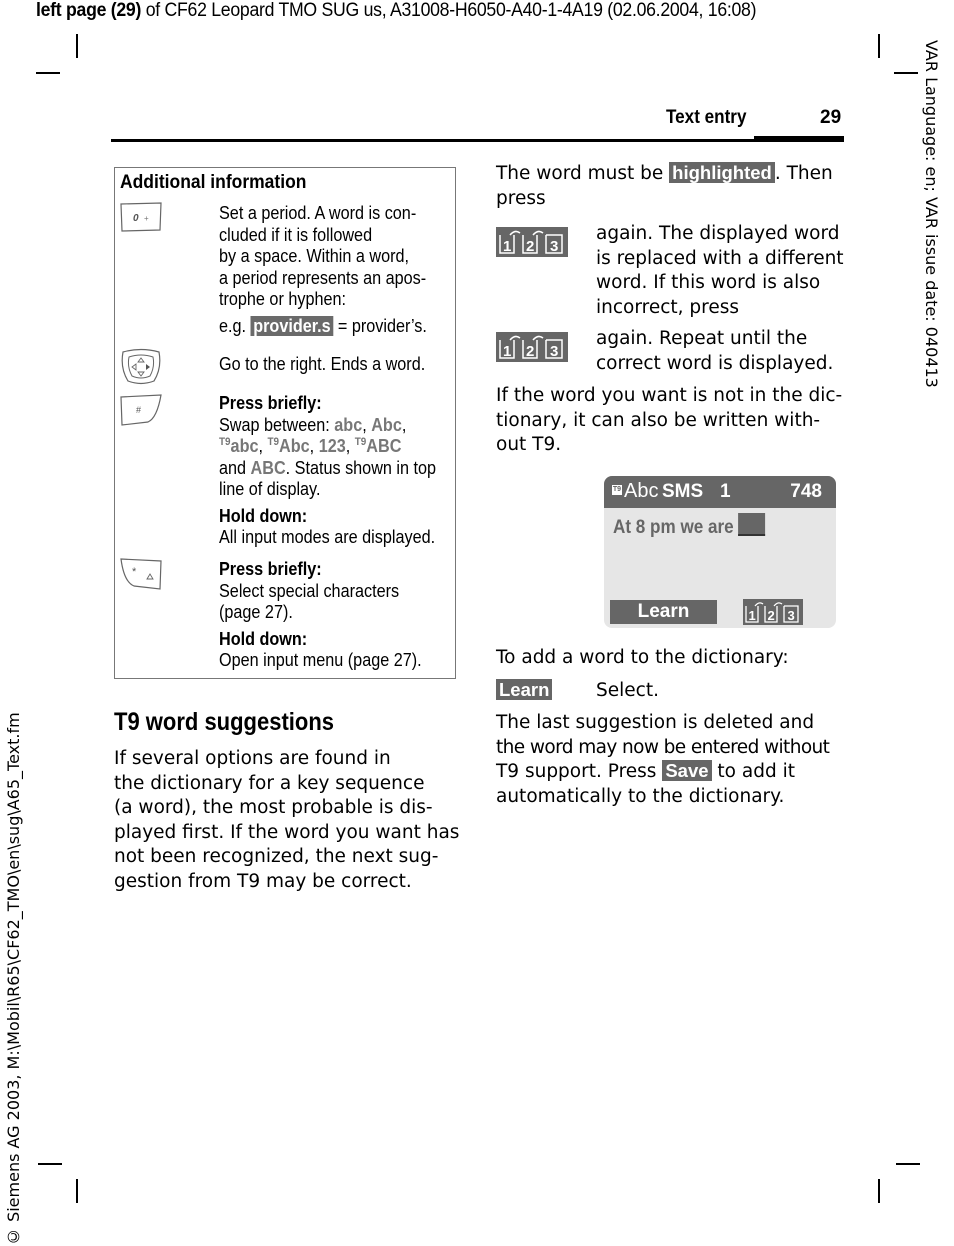 The image size is (954, 1246). Describe the element at coordinates (799, 139) in the screenshot. I see `header-rule-accent` at that location.